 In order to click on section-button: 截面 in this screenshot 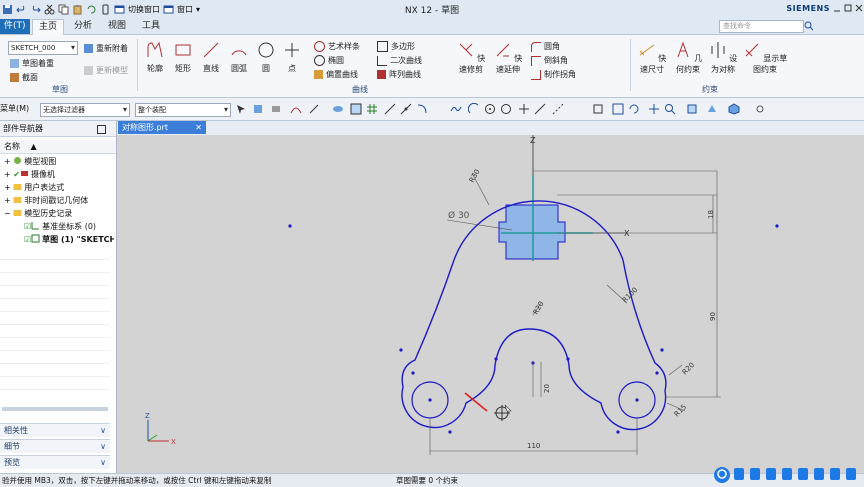, I will do `click(24, 77)`.